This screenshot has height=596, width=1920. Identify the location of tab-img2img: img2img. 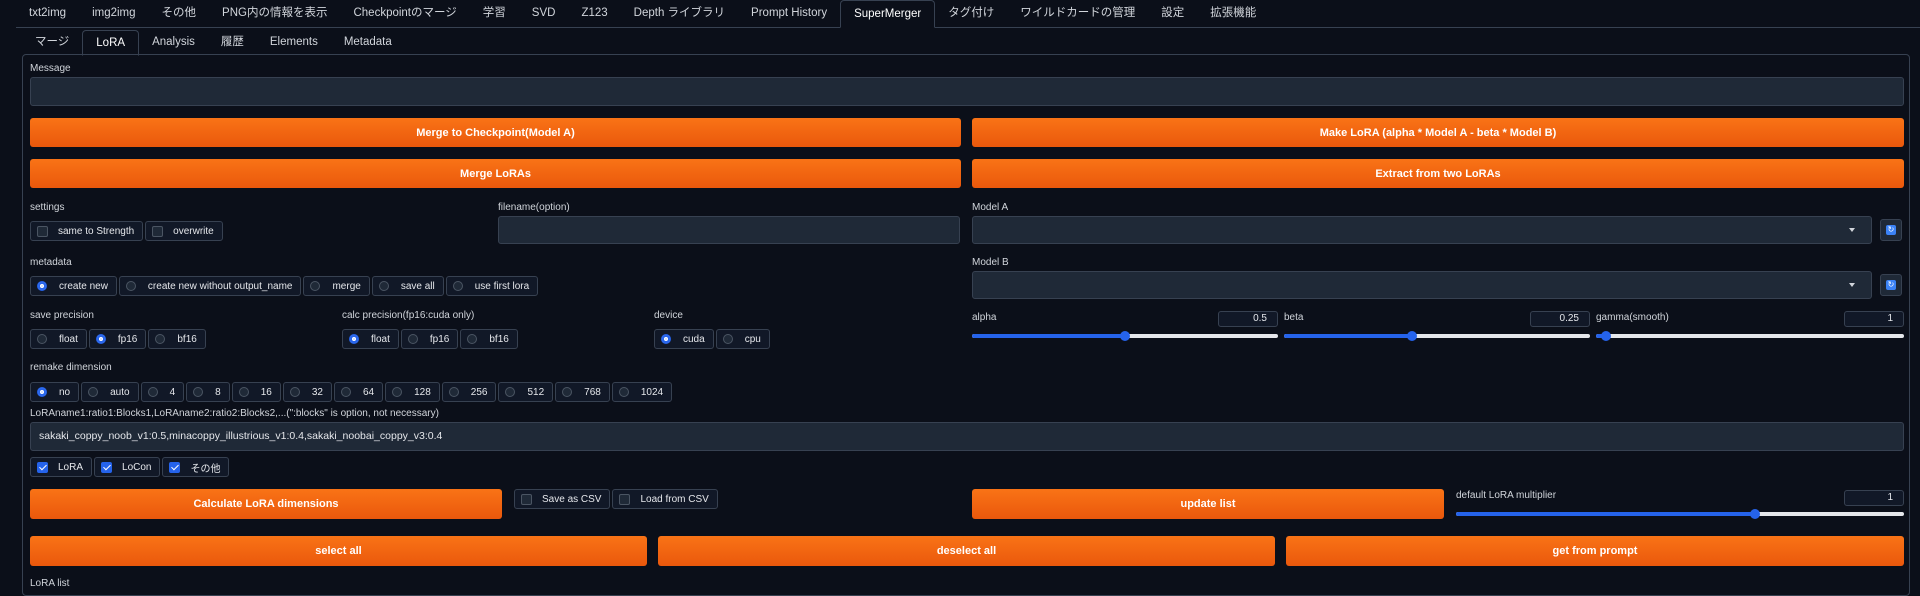
(113, 13).